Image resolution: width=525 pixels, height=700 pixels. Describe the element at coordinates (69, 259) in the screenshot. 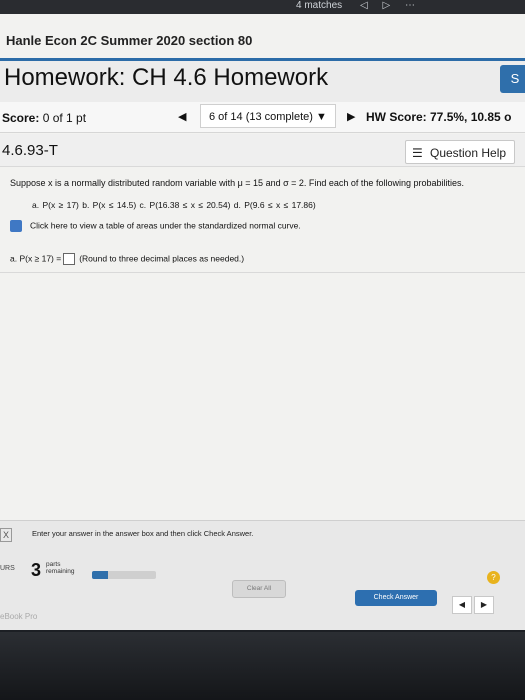

I see `answer-input` at that location.